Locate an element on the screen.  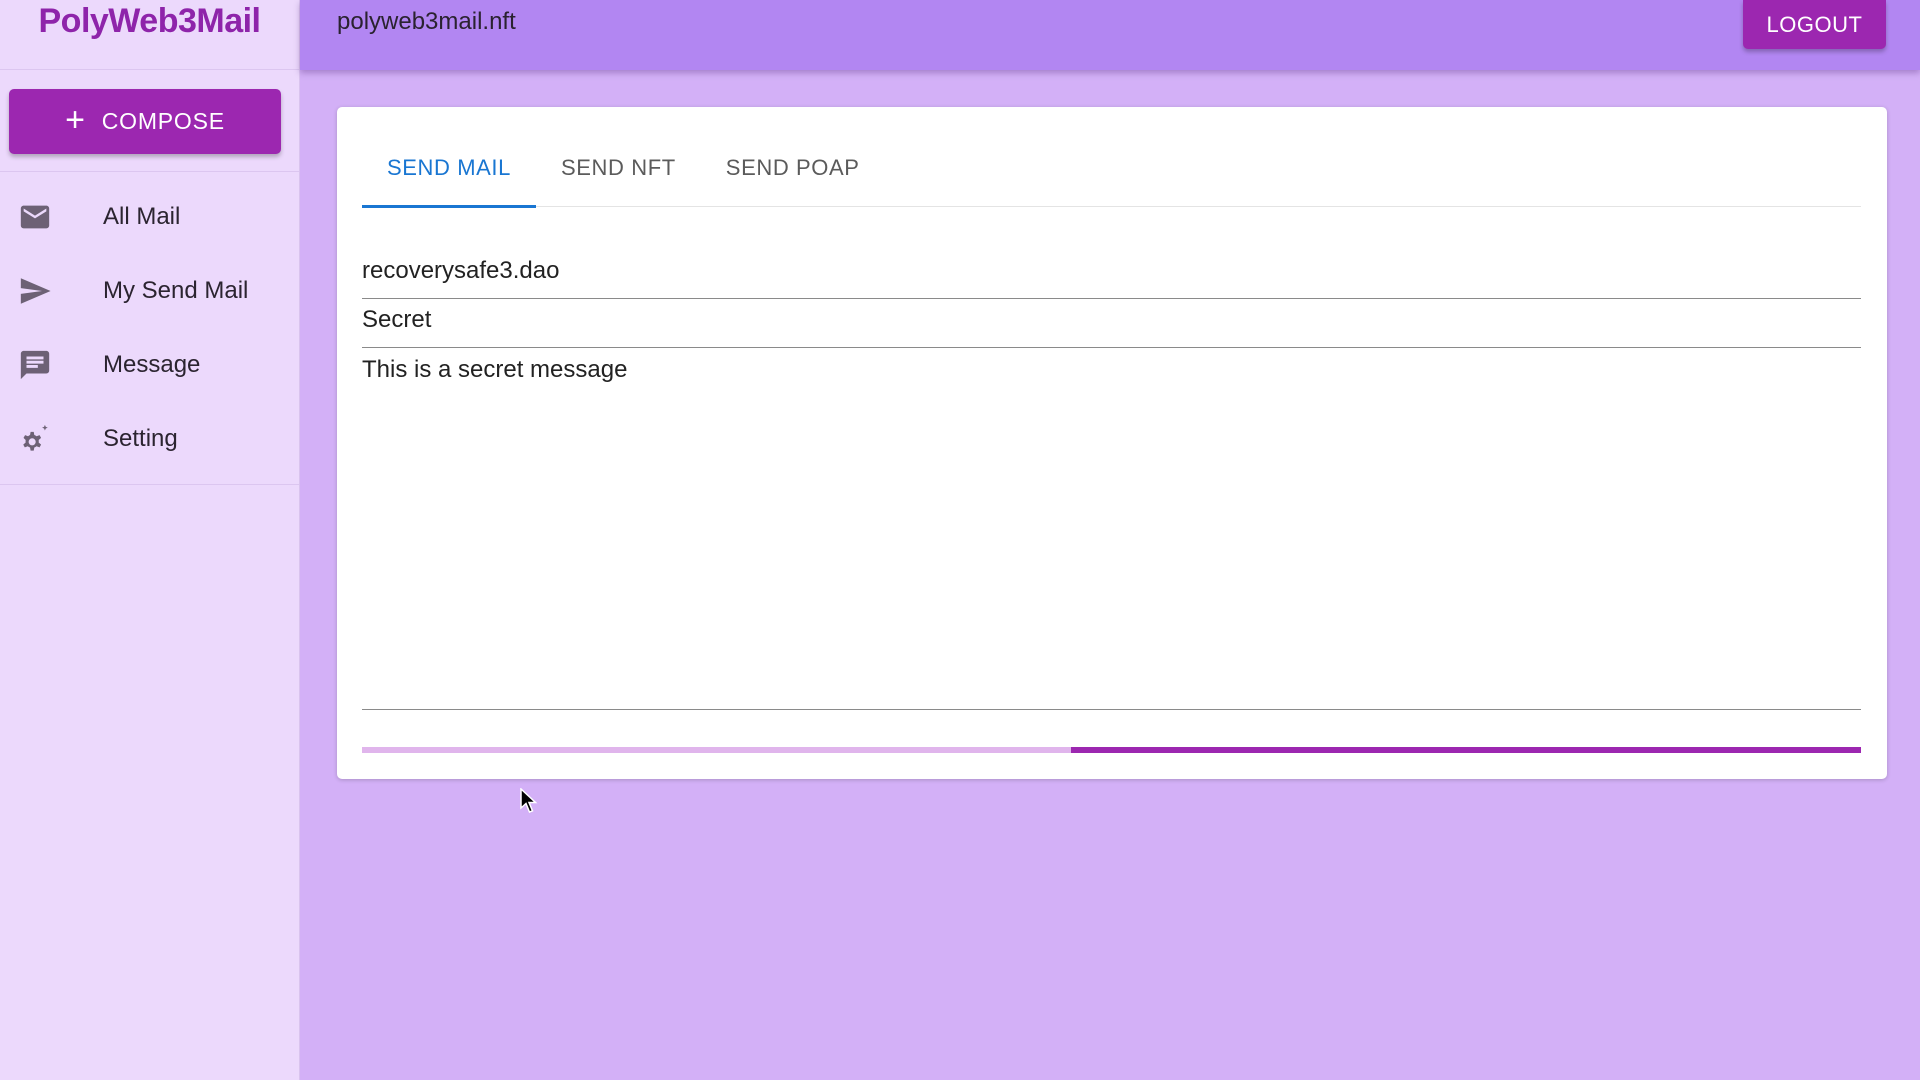
compose-button: + COMPOSE is located at coordinates (145, 121).